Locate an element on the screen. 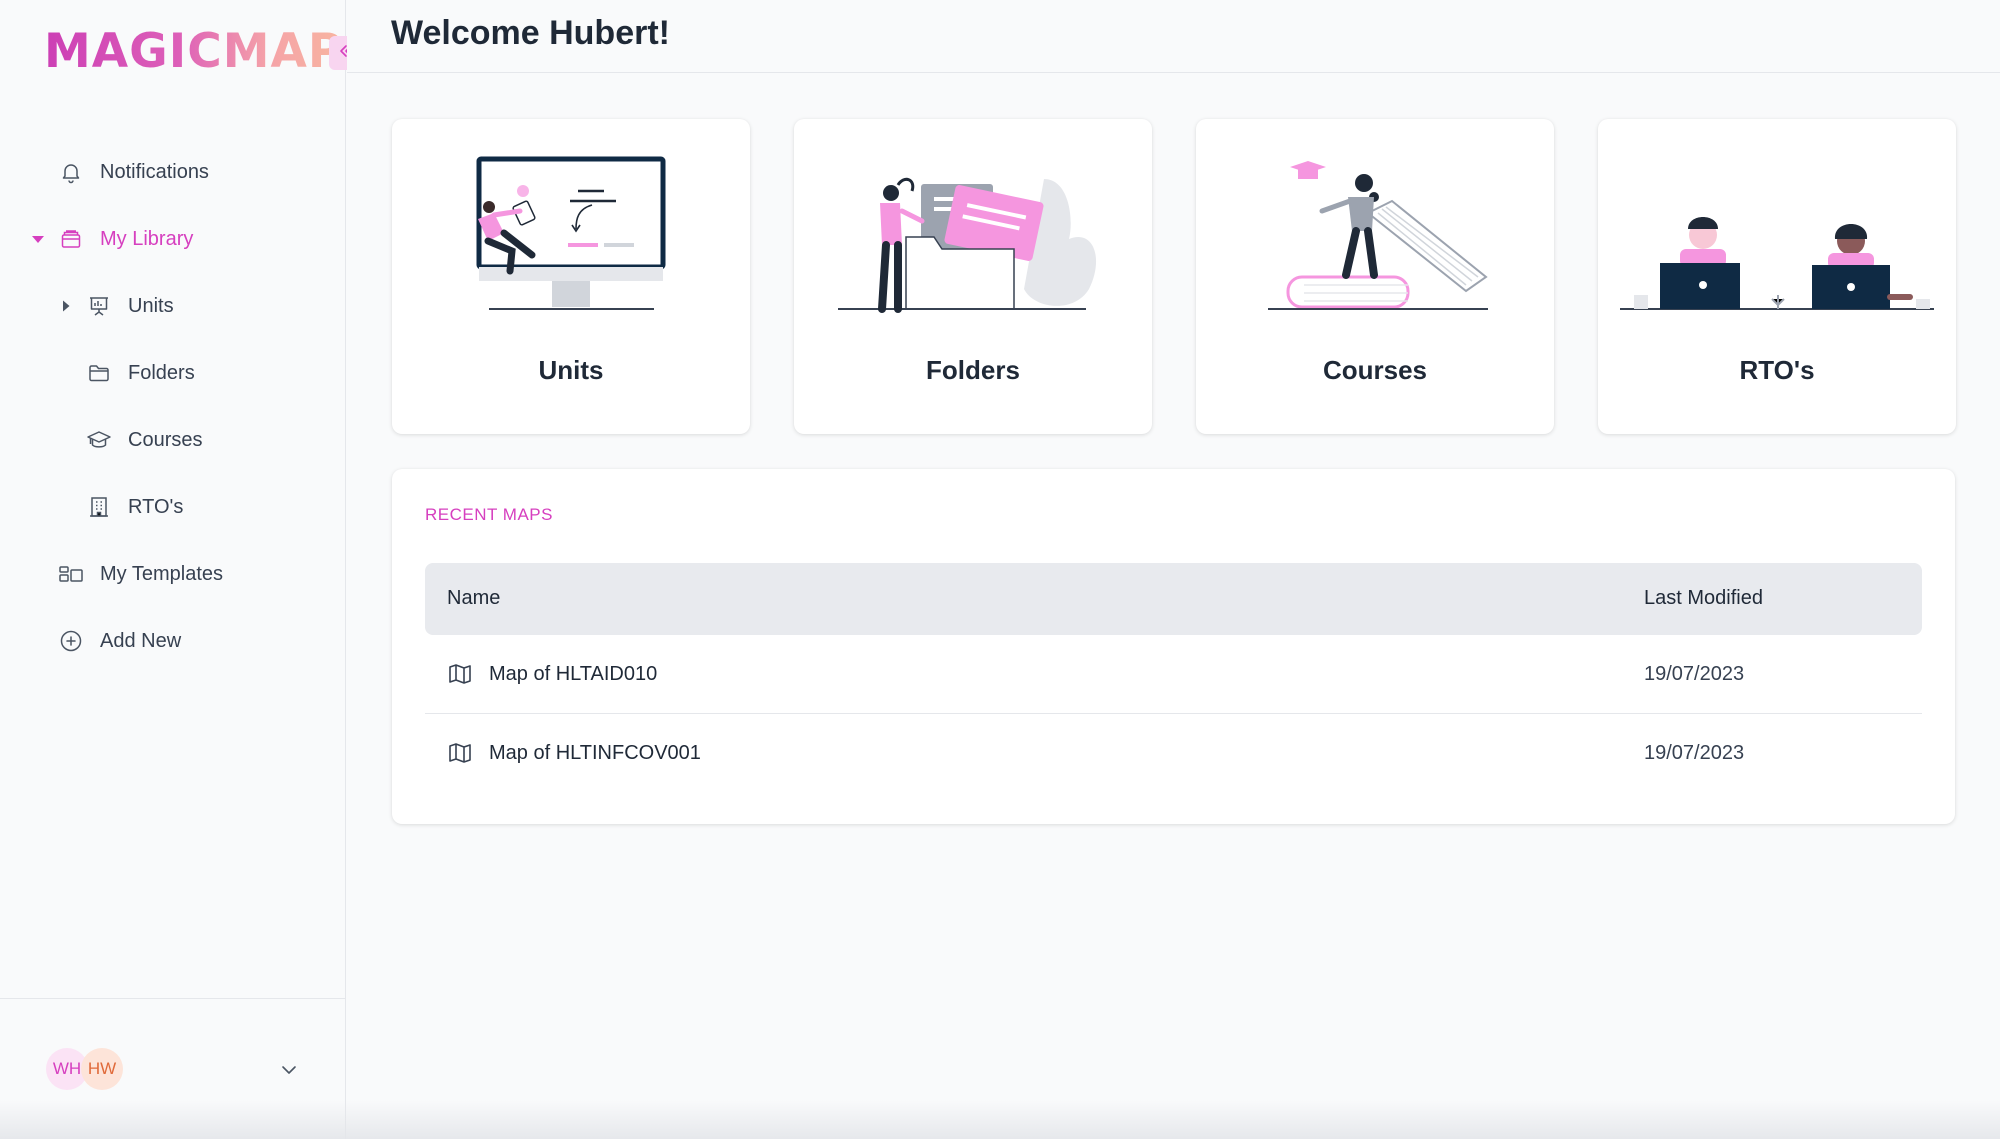 This screenshot has height=1139, width=2000. caret-right-icon is located at coordinates (66, 306).